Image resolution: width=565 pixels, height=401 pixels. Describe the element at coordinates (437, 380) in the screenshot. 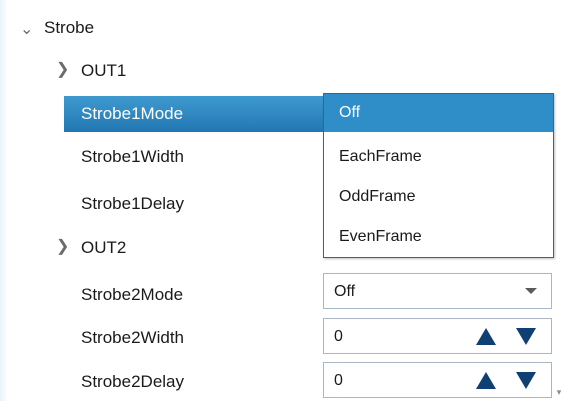

I see `strobe2-delay-stepper: 0` at that location.